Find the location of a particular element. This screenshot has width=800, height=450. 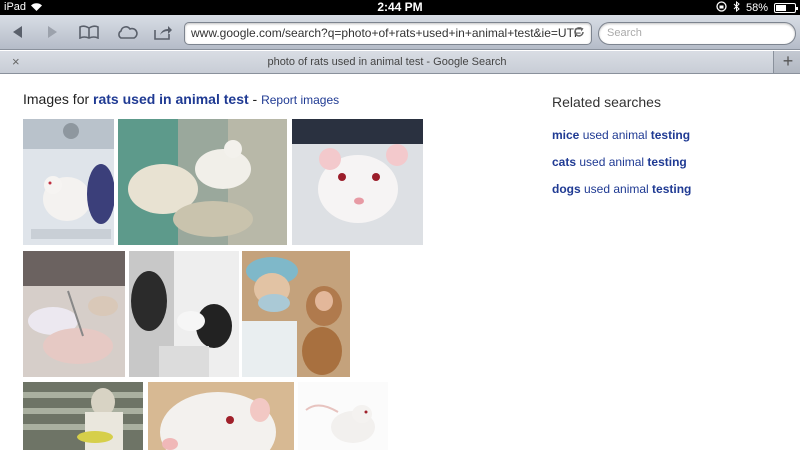

white-rat-closeup-photo is located at coordinates (357, 182).